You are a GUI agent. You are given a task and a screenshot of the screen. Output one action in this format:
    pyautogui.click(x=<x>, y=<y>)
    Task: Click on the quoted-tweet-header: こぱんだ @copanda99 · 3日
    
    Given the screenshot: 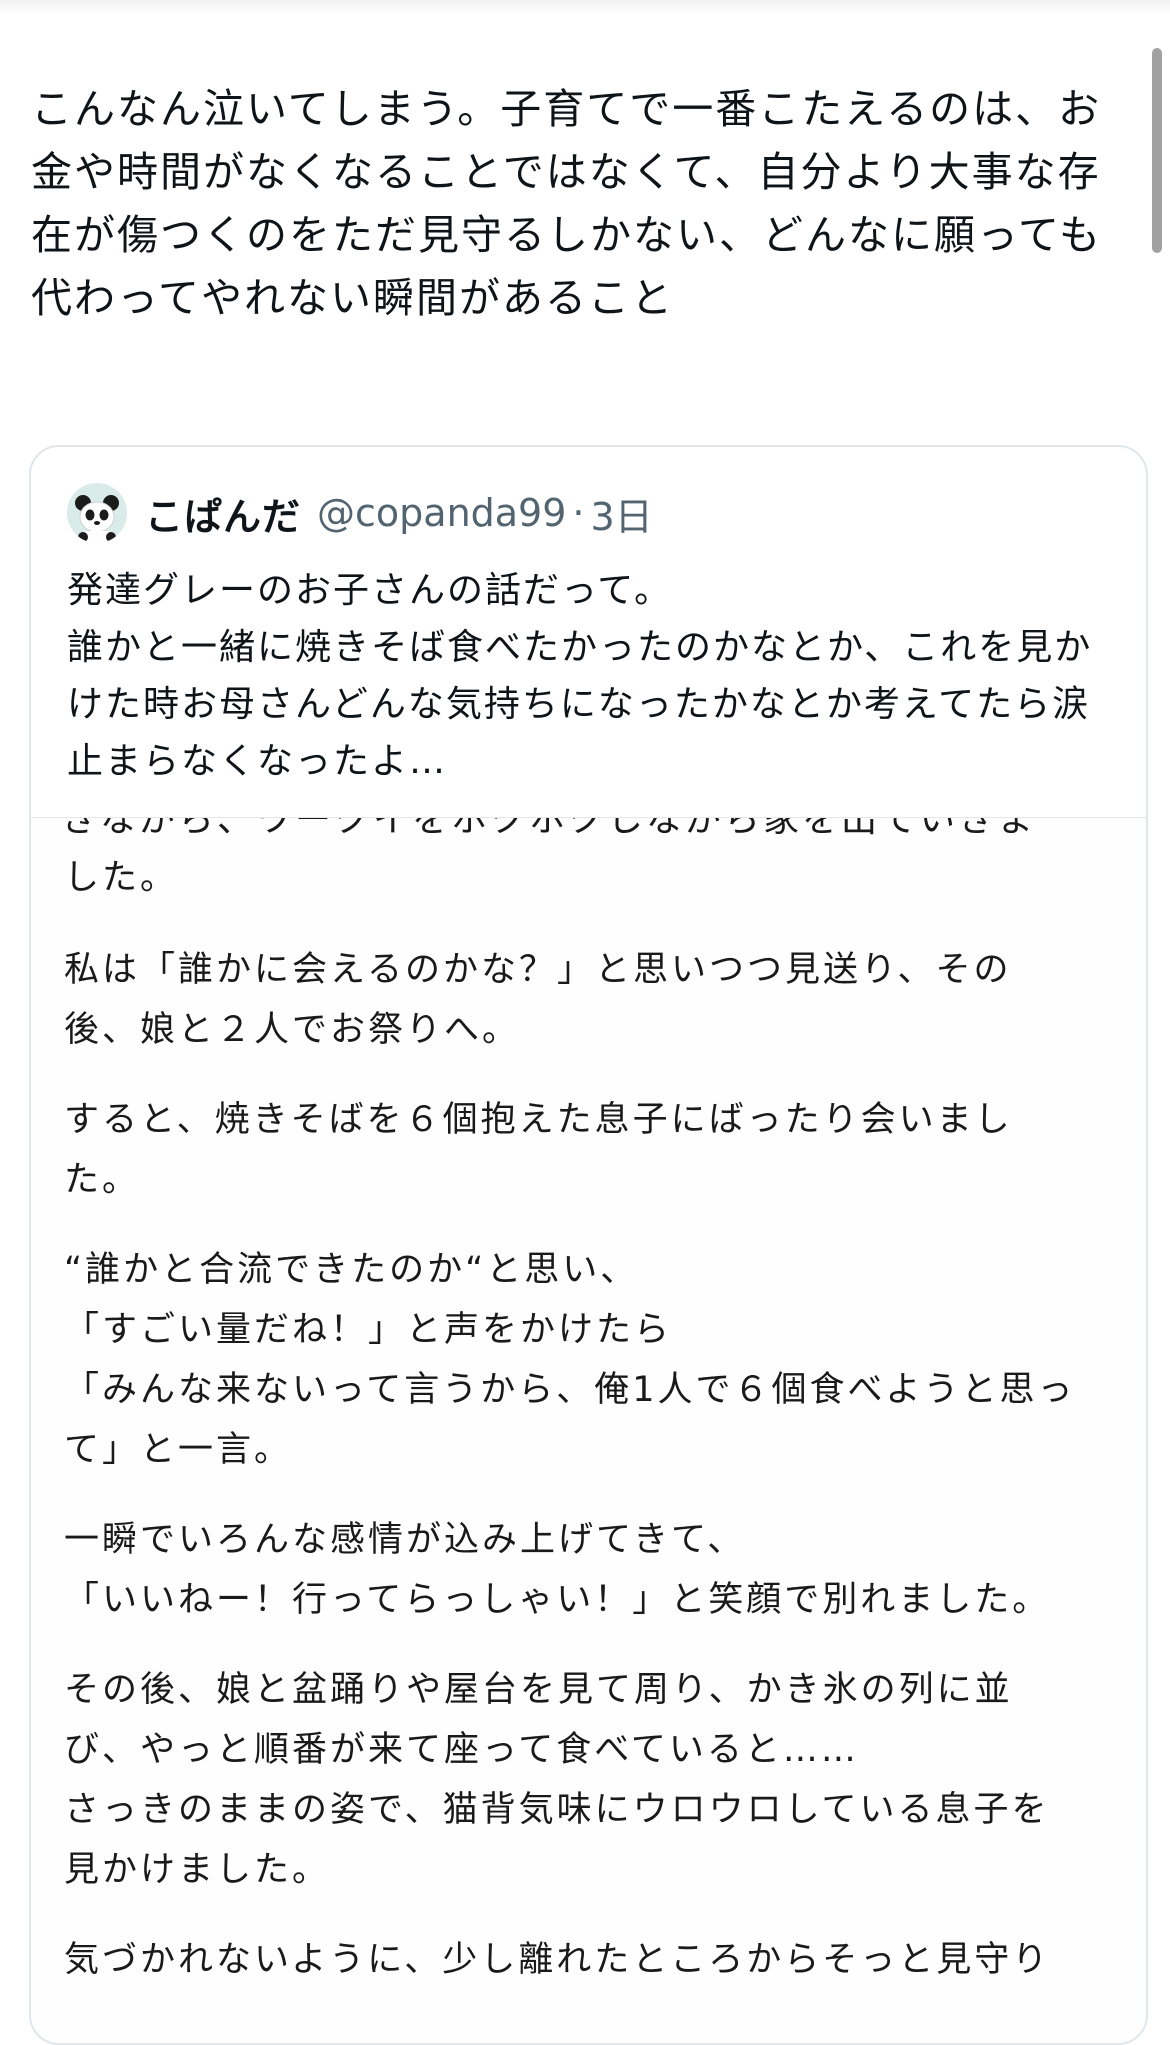 What is the action you would take?
    pyautogui.click(x=360, y=513)
    